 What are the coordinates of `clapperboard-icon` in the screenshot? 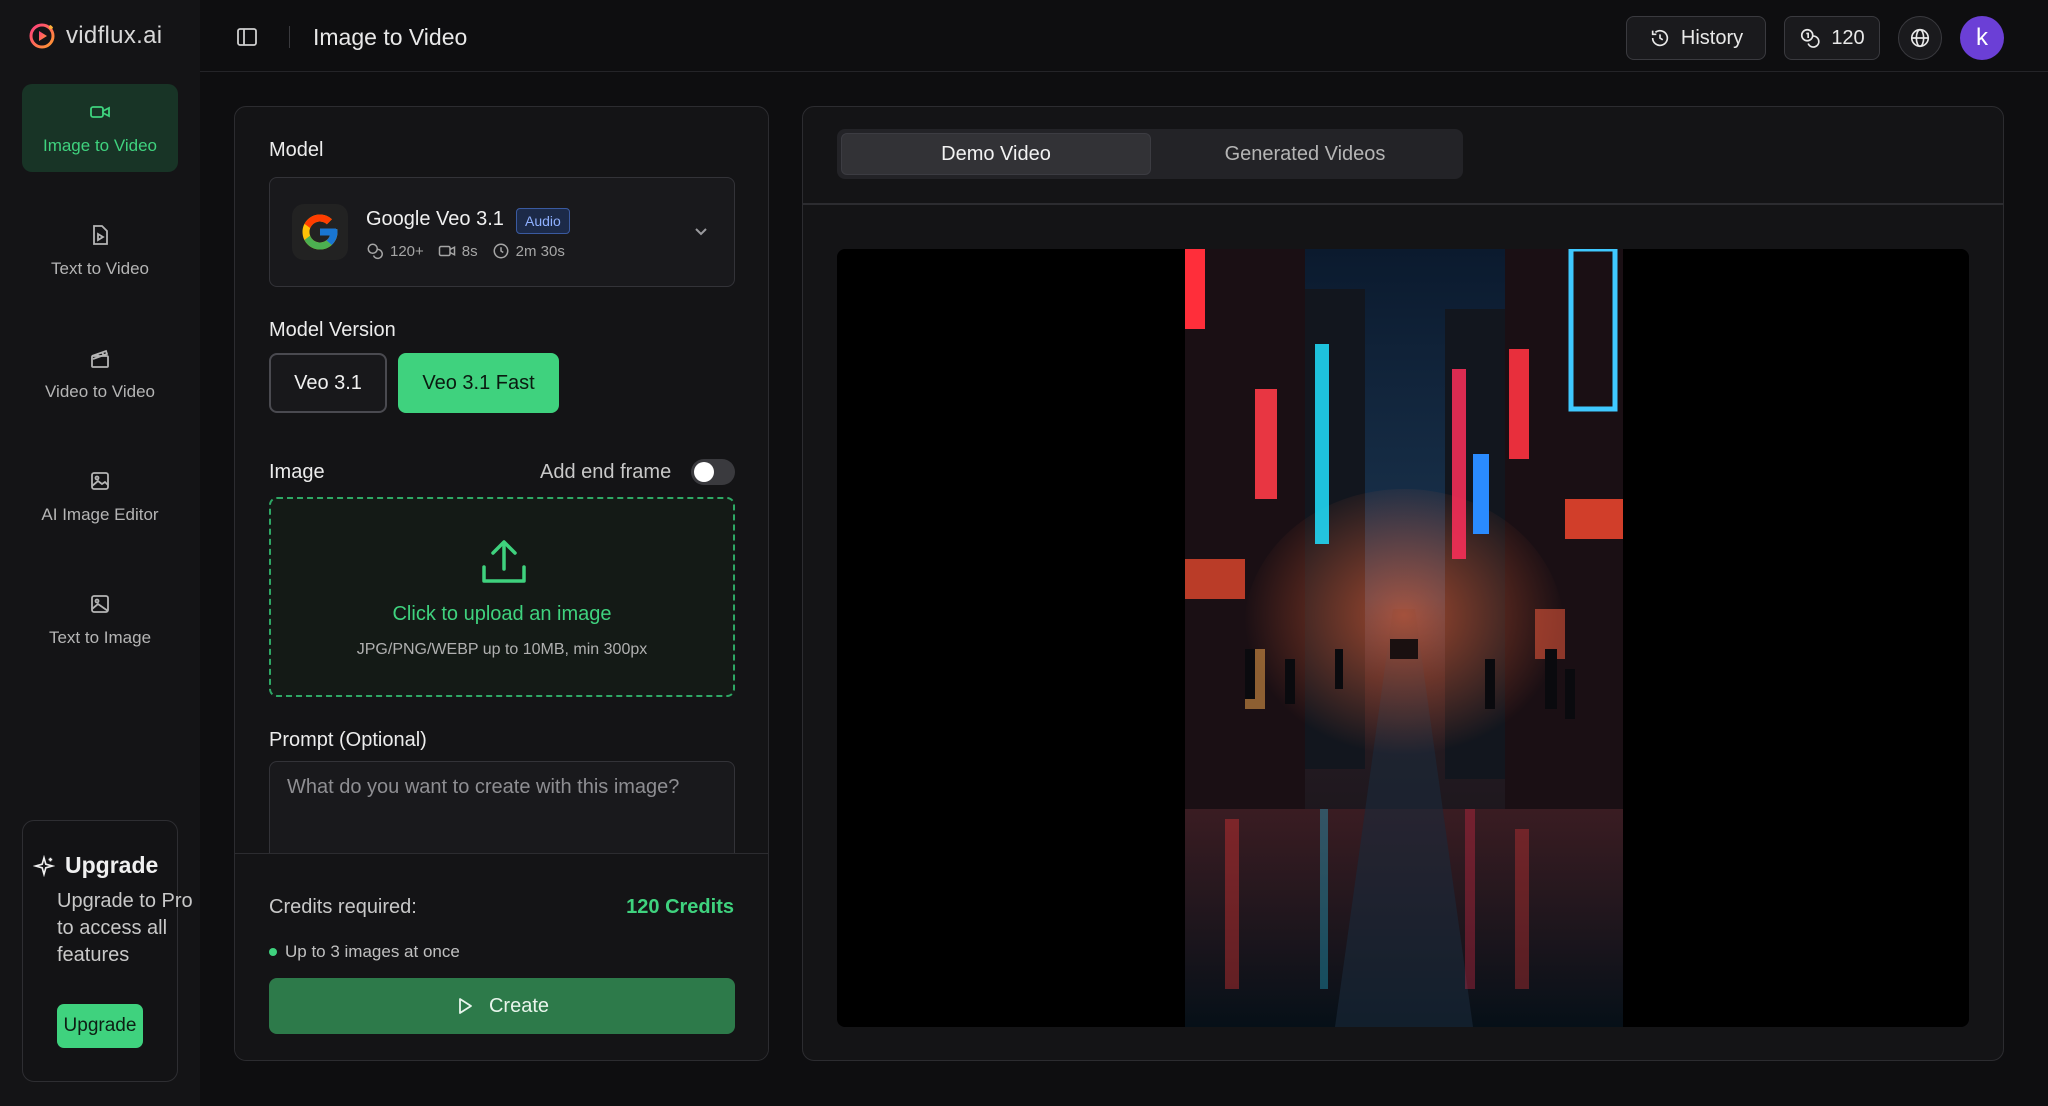 It's located at (100, 358).